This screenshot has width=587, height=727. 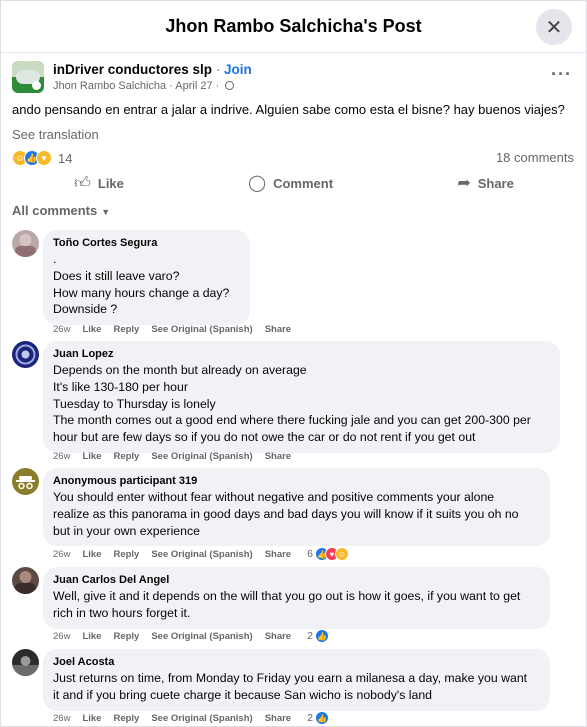 I want to click on comment-line: It's like 130-180 per hour, so click(x=120, y=386).